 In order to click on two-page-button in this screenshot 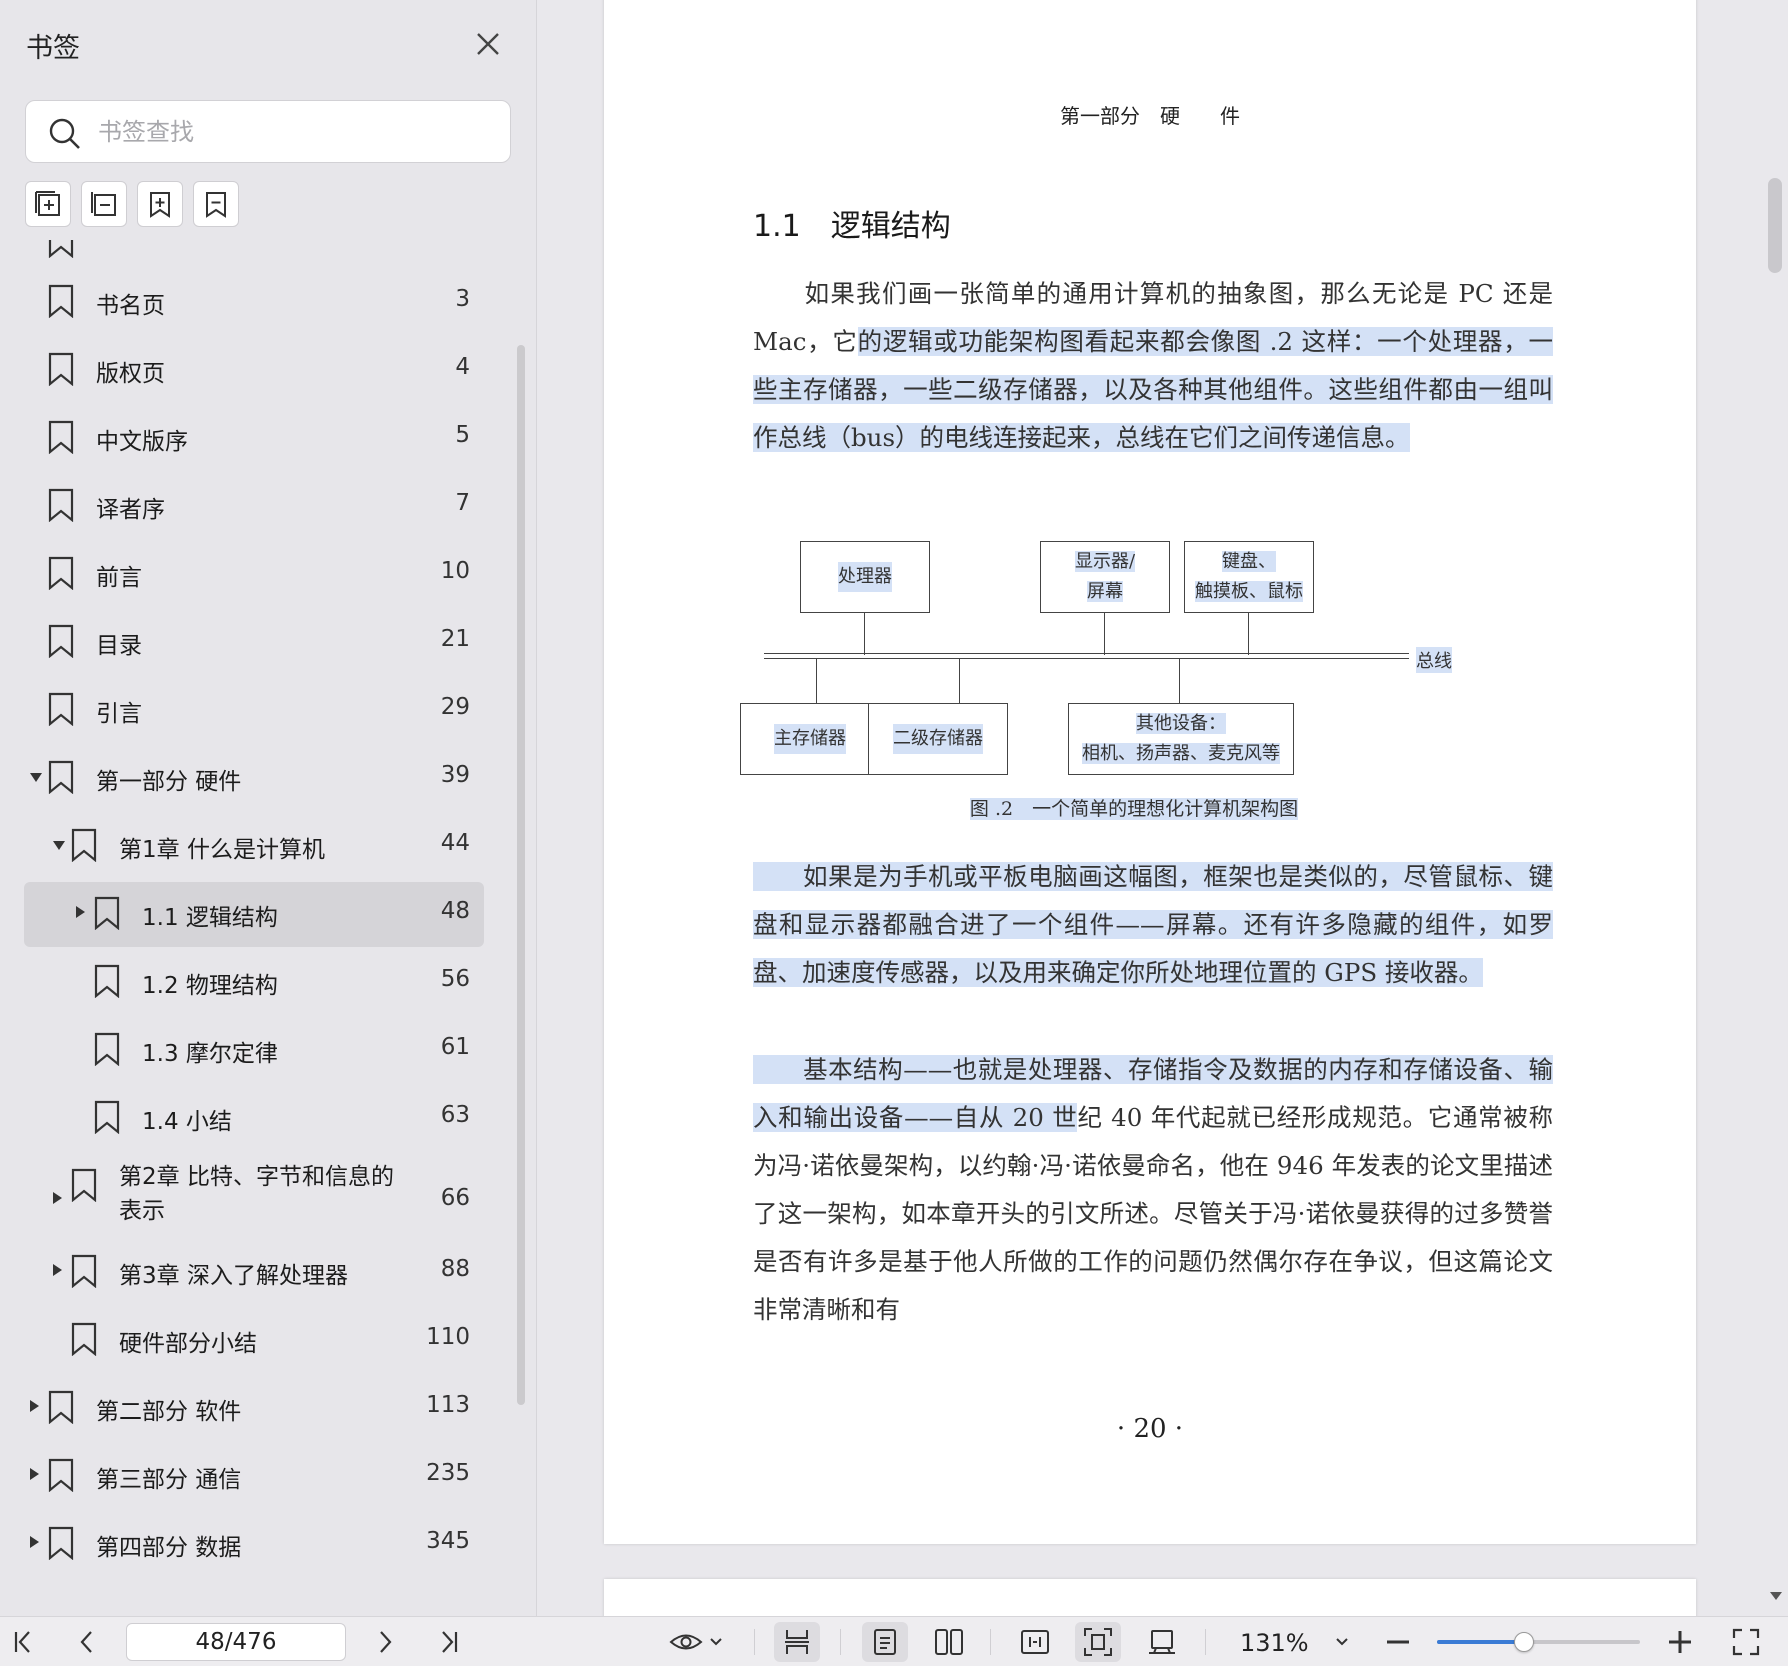, I will do `click(949, 1642)`.